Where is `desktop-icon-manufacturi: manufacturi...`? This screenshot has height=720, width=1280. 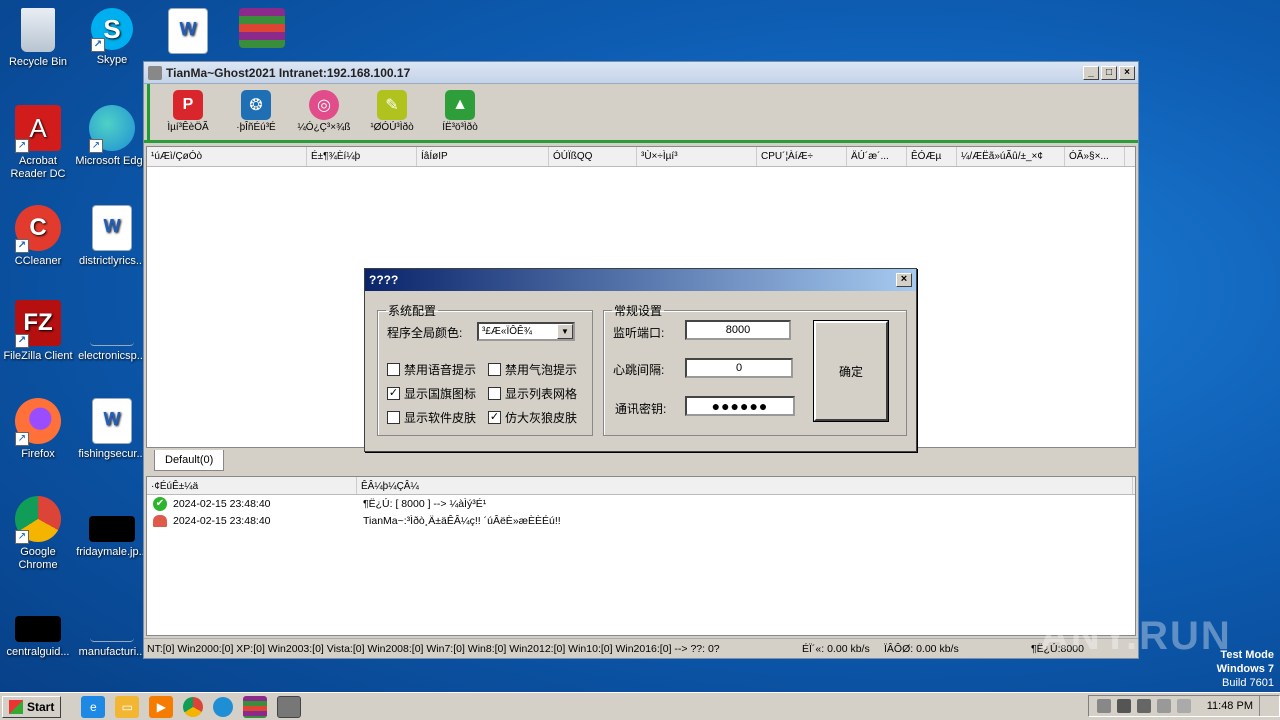 desktop-icon-manufacturi: manufacturi... is located at coordinates (112, 627).